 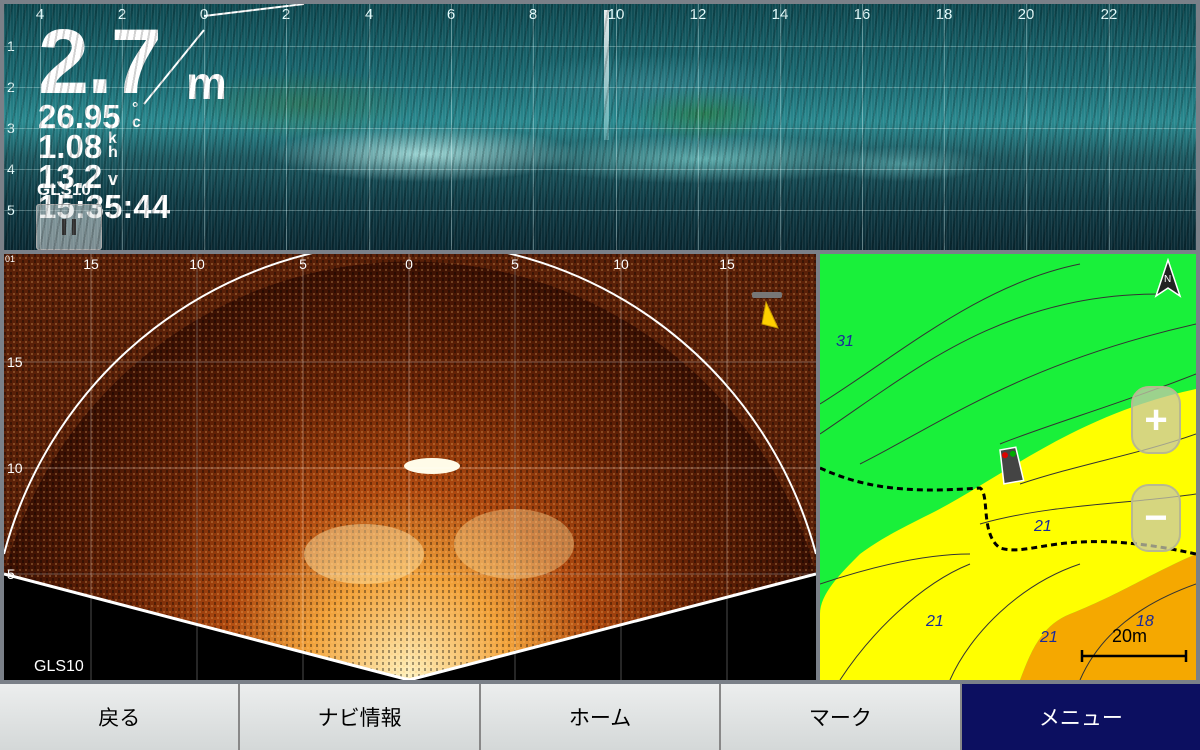 I want to click on x-tick: 14, so click(x=780, y=14).